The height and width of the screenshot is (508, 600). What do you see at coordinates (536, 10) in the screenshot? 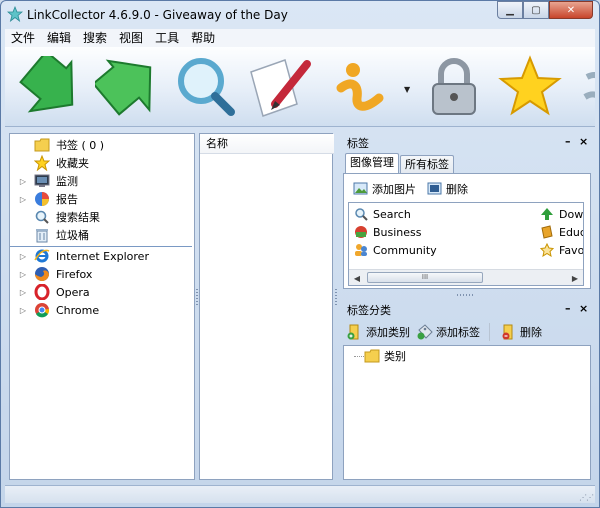
I see `maximize-button: ▢` at bounding box center [536, 10].